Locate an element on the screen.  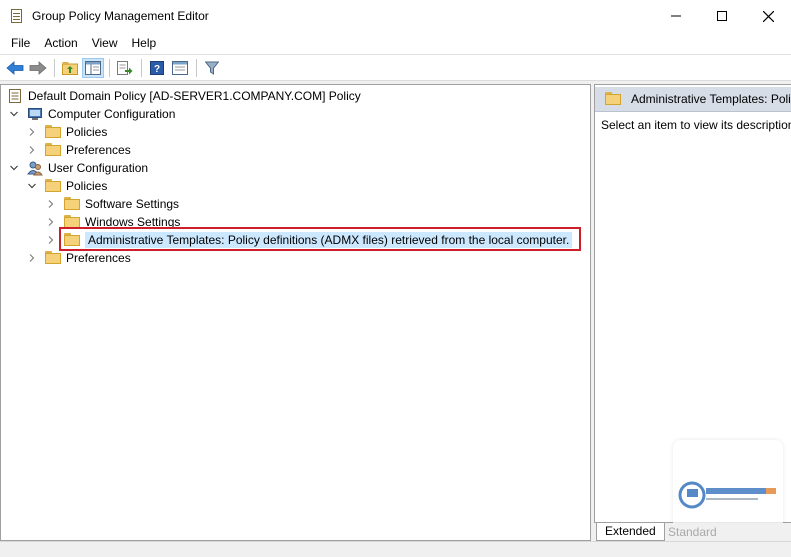
maytinh365-logo is located at coordinates (727, 495).